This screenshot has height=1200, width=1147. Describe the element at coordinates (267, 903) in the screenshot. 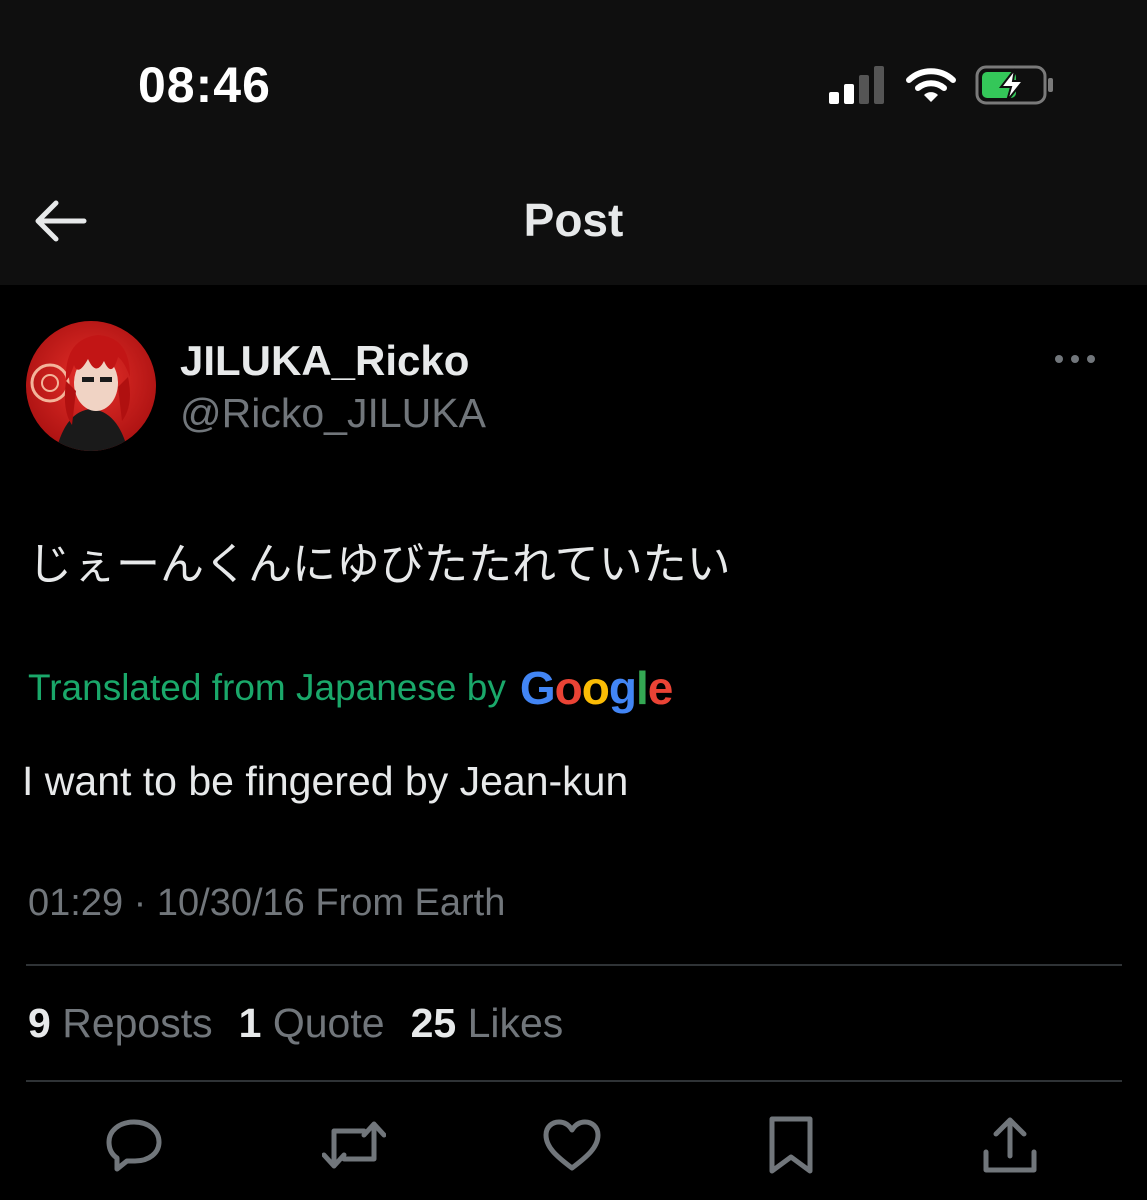

I see `post-timestamp: 01:29 · 10/30/16 From Earth` at that location.